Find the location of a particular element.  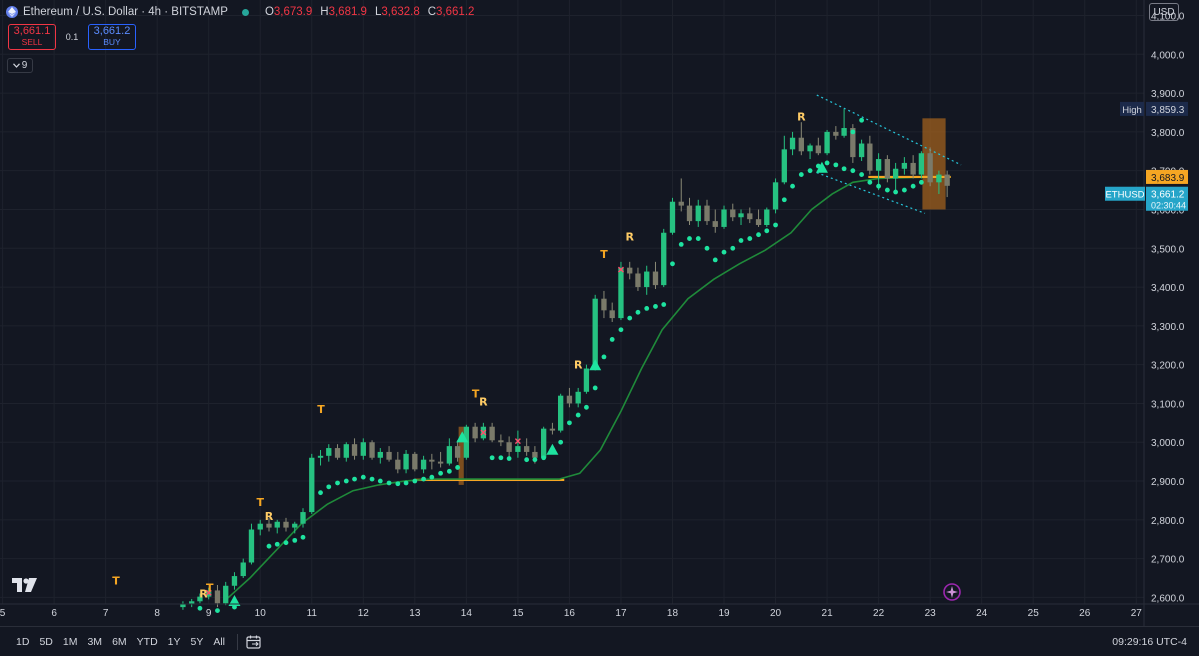

range-all: All is located at coordinates (219, 642).